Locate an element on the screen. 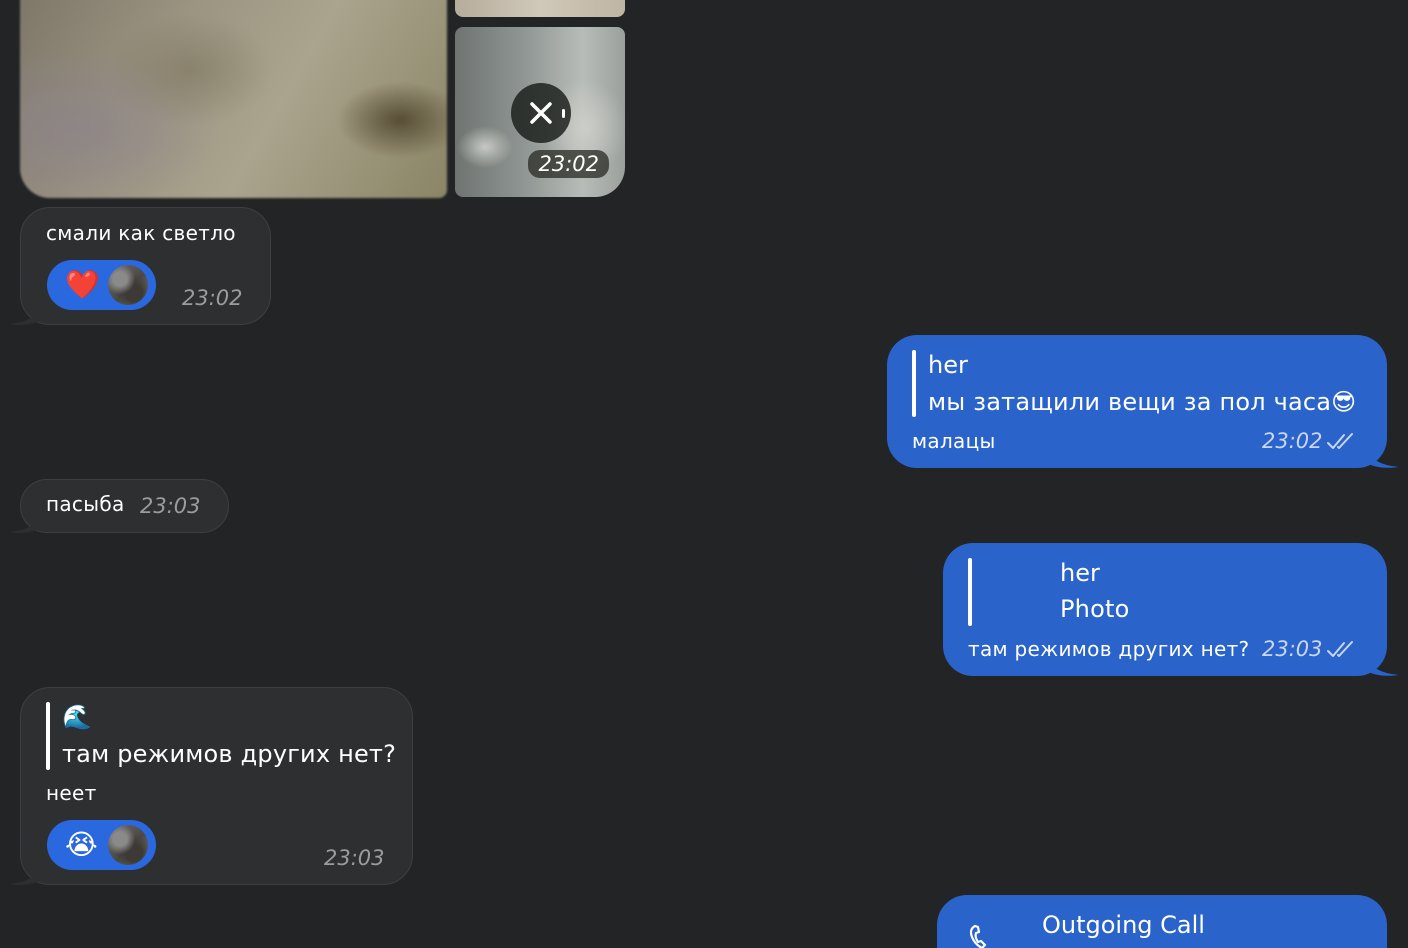 Image resolution: width=1408 pixels, height=948 pixels. progress-indicator is located at coordinates (563, 113).